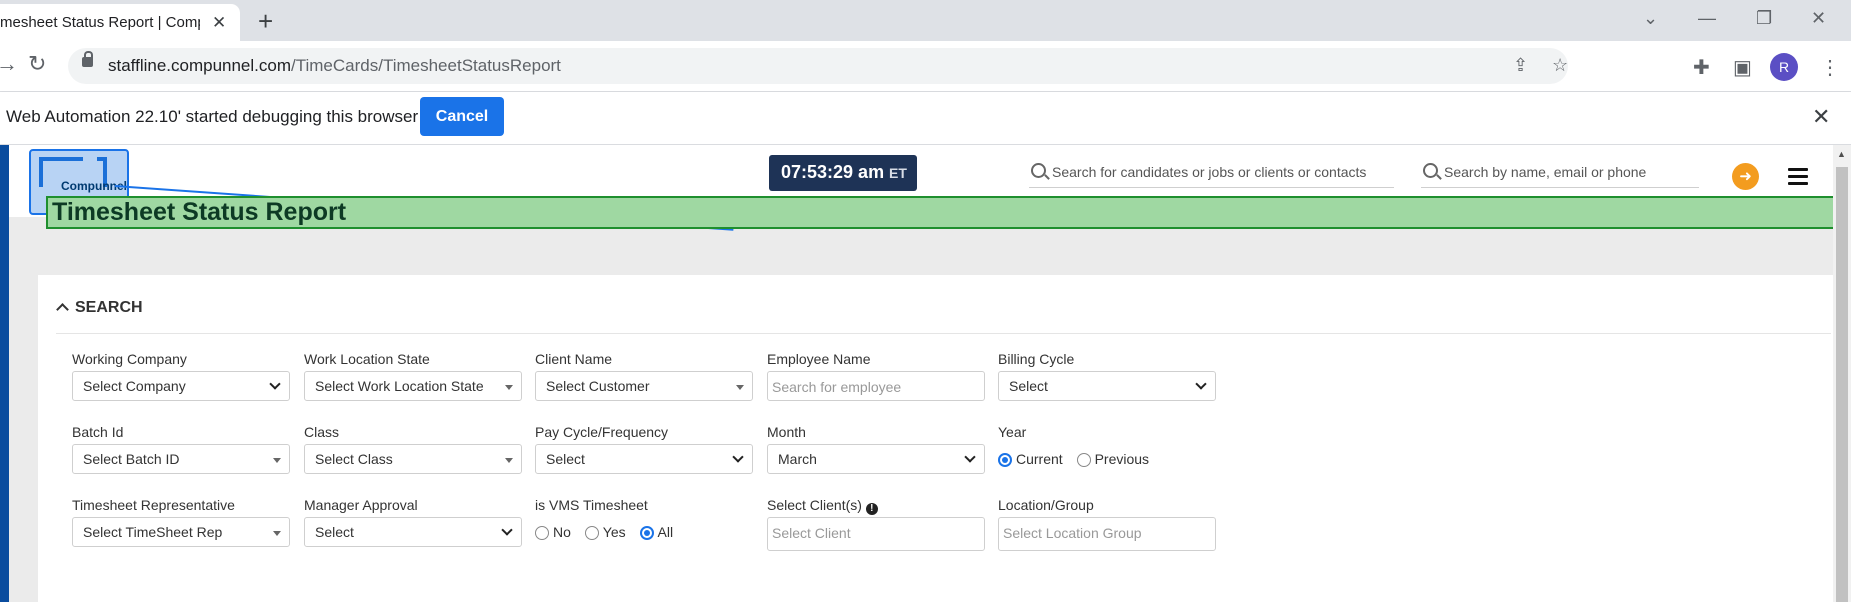 The height and width of the screenshot is (602, 1851). What do you see at coordinates (199, 212) in the screenshot?
I see `page-title: Timesheet Status Report` at bounding box center [199, 212].